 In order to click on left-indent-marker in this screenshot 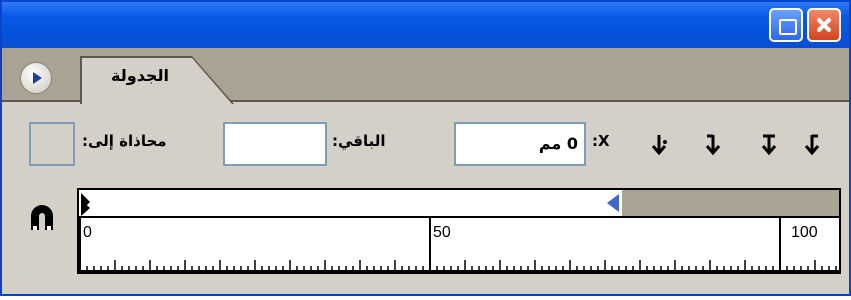, I will do `click(85, 208)`.